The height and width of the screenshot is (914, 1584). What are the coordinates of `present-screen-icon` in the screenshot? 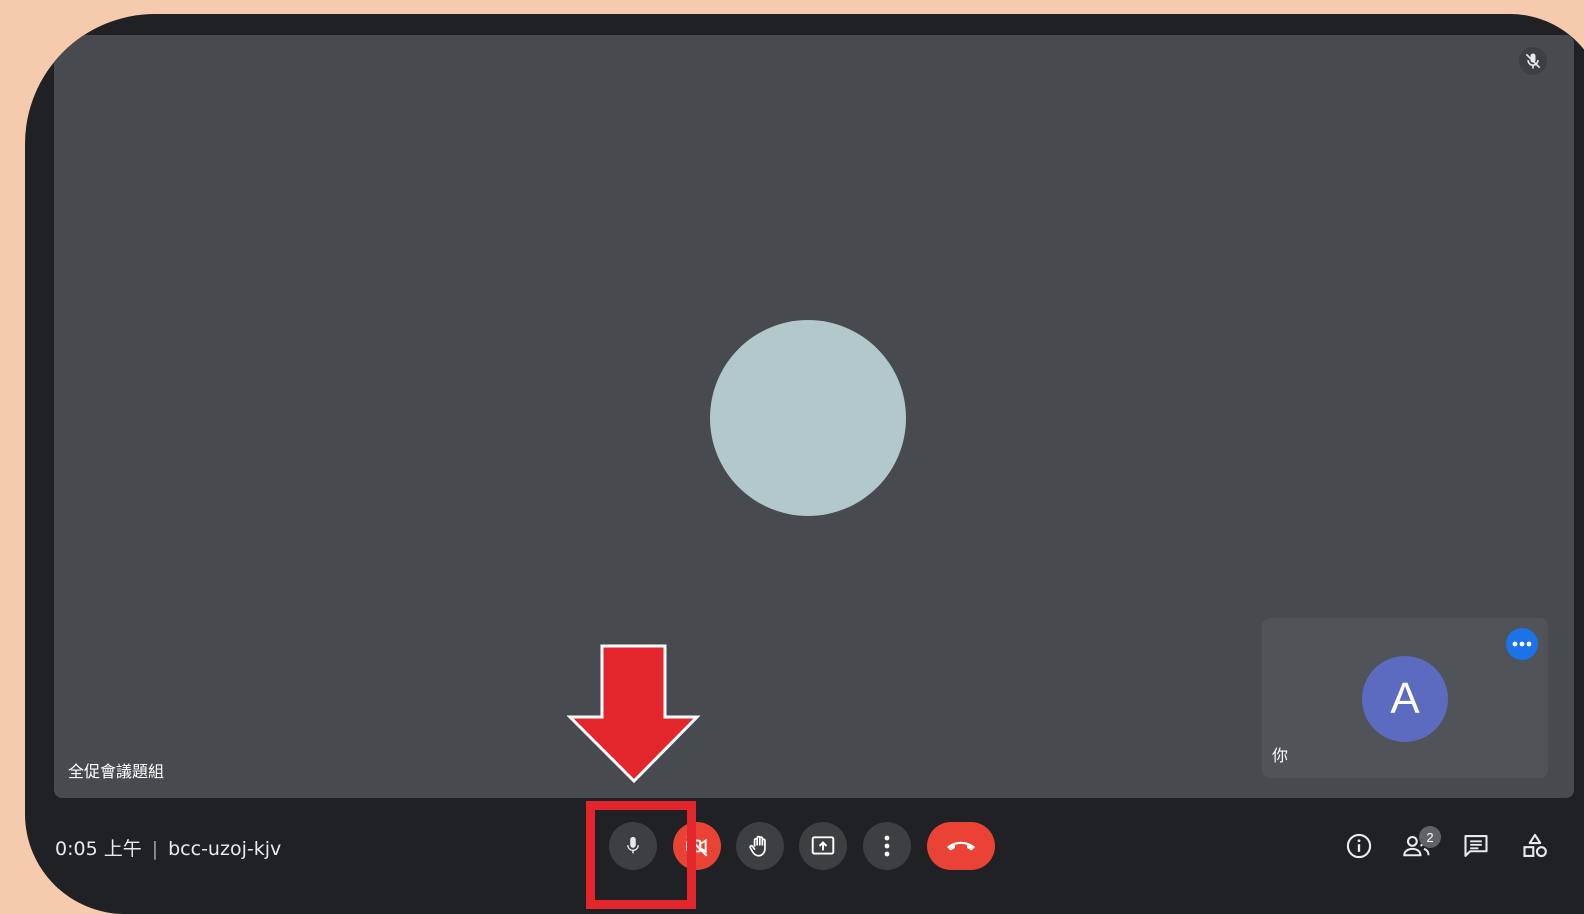 It's located at (823, 845).